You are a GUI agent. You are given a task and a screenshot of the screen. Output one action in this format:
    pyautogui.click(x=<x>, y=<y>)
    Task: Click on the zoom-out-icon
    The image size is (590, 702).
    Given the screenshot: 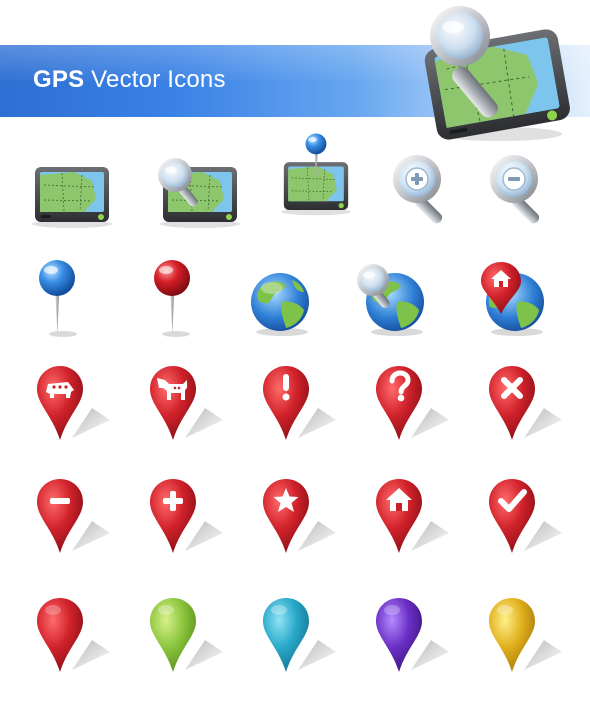 What is the action you would take?
    pyautogui.click(x=522, y=195)
    